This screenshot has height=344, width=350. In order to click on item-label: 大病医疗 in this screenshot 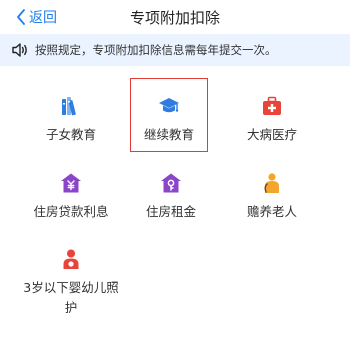, I will do `click(271, 134)`.